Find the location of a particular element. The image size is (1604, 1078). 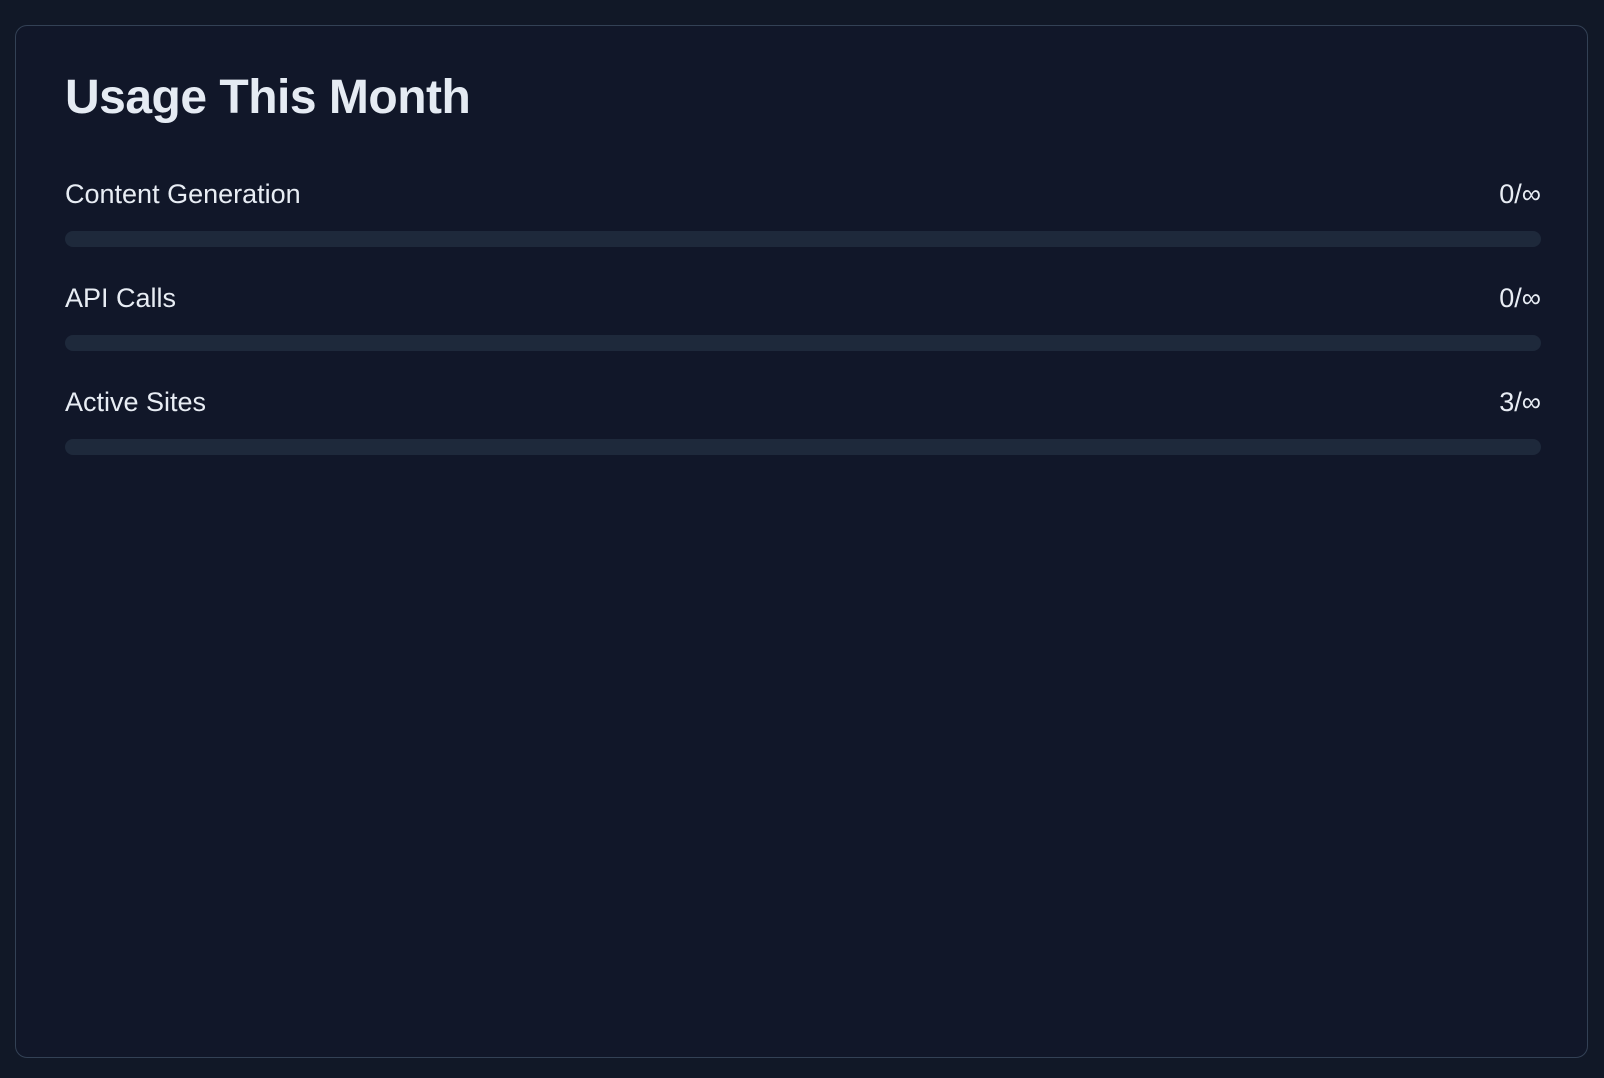

usage-label: API Calls is located at coordinates (121, 297).